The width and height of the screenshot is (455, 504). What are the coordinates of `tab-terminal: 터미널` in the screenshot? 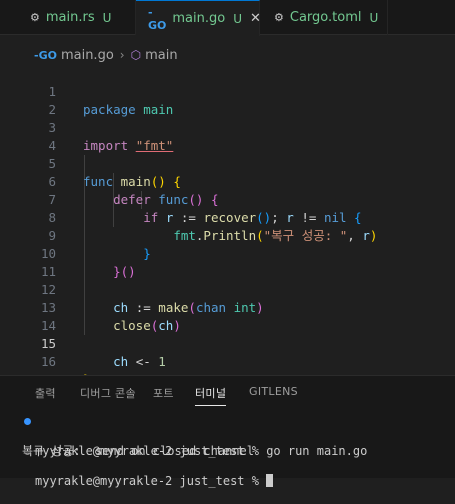 It's located at (211, 395).